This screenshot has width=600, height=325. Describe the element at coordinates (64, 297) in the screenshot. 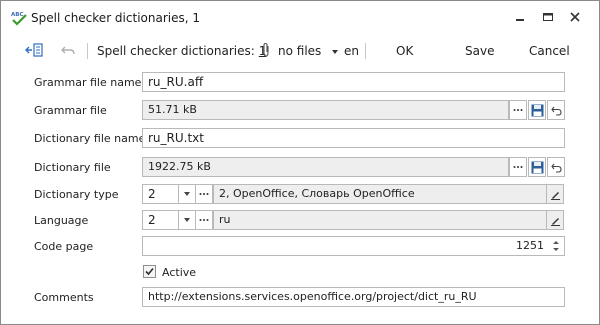

I see `comments-label: Comments` at that location.